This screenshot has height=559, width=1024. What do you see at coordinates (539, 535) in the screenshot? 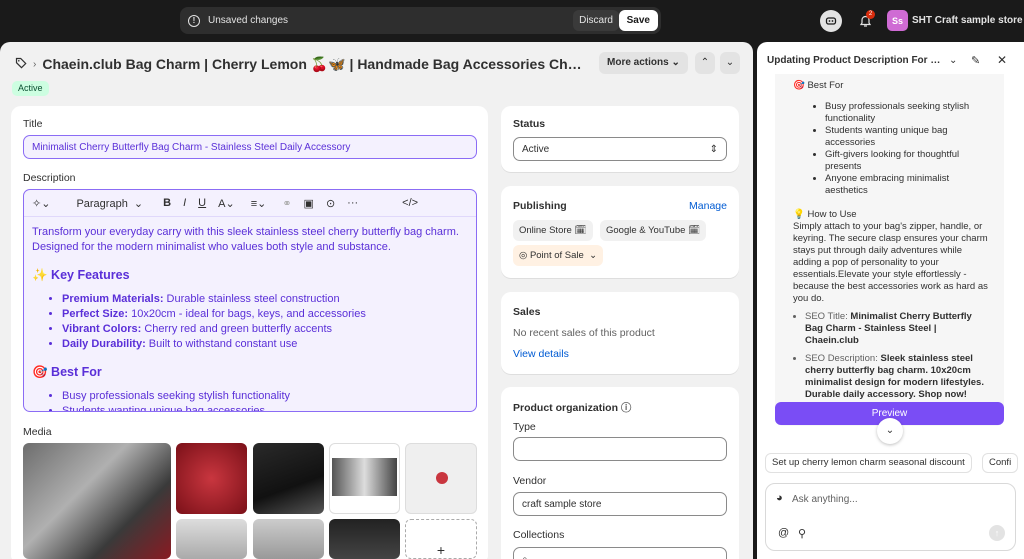
I see `collections-label: Collections` at bounding box center [539, 535].